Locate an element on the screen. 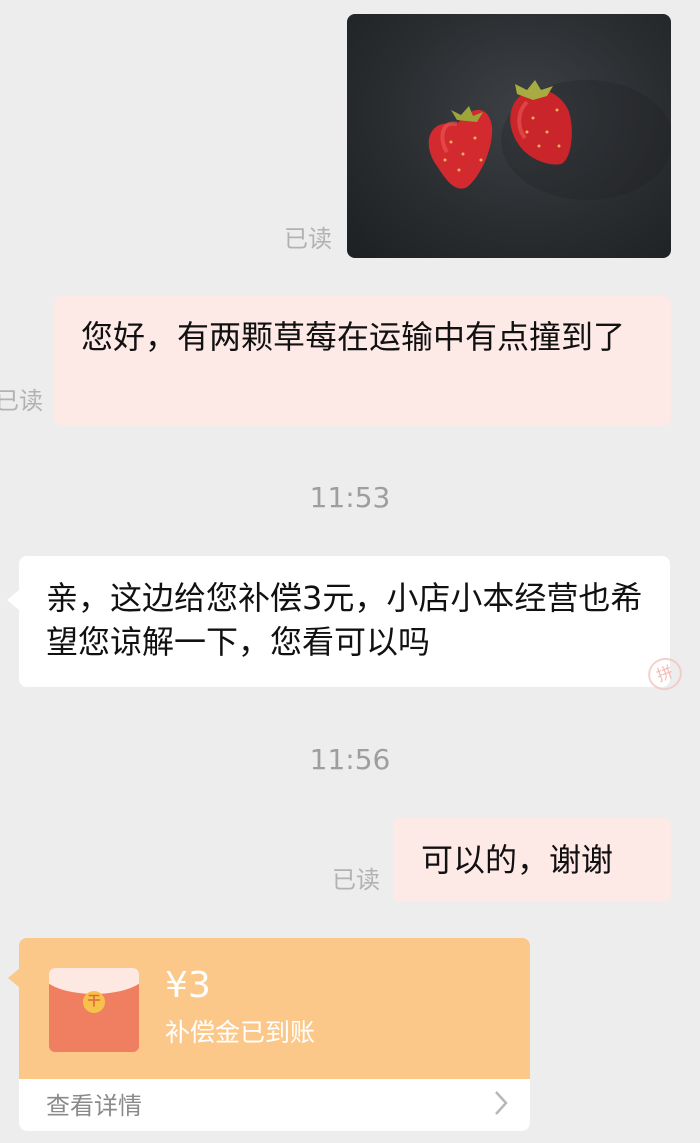 The height and width of the screenshot is (1143, 700). strawberry-photo-graphic is located at coordinates (549, 140).